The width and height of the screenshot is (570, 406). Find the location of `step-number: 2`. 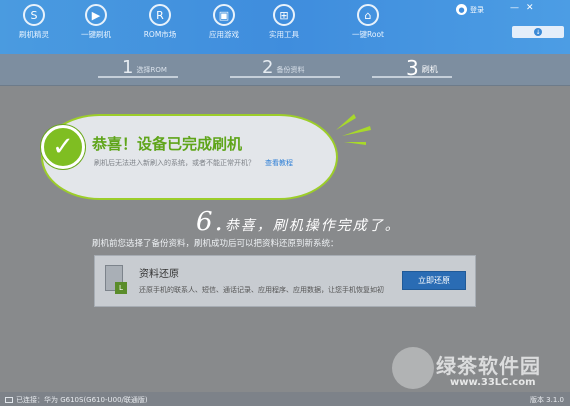

step-number: 2 is located at coordinates (268, 67).